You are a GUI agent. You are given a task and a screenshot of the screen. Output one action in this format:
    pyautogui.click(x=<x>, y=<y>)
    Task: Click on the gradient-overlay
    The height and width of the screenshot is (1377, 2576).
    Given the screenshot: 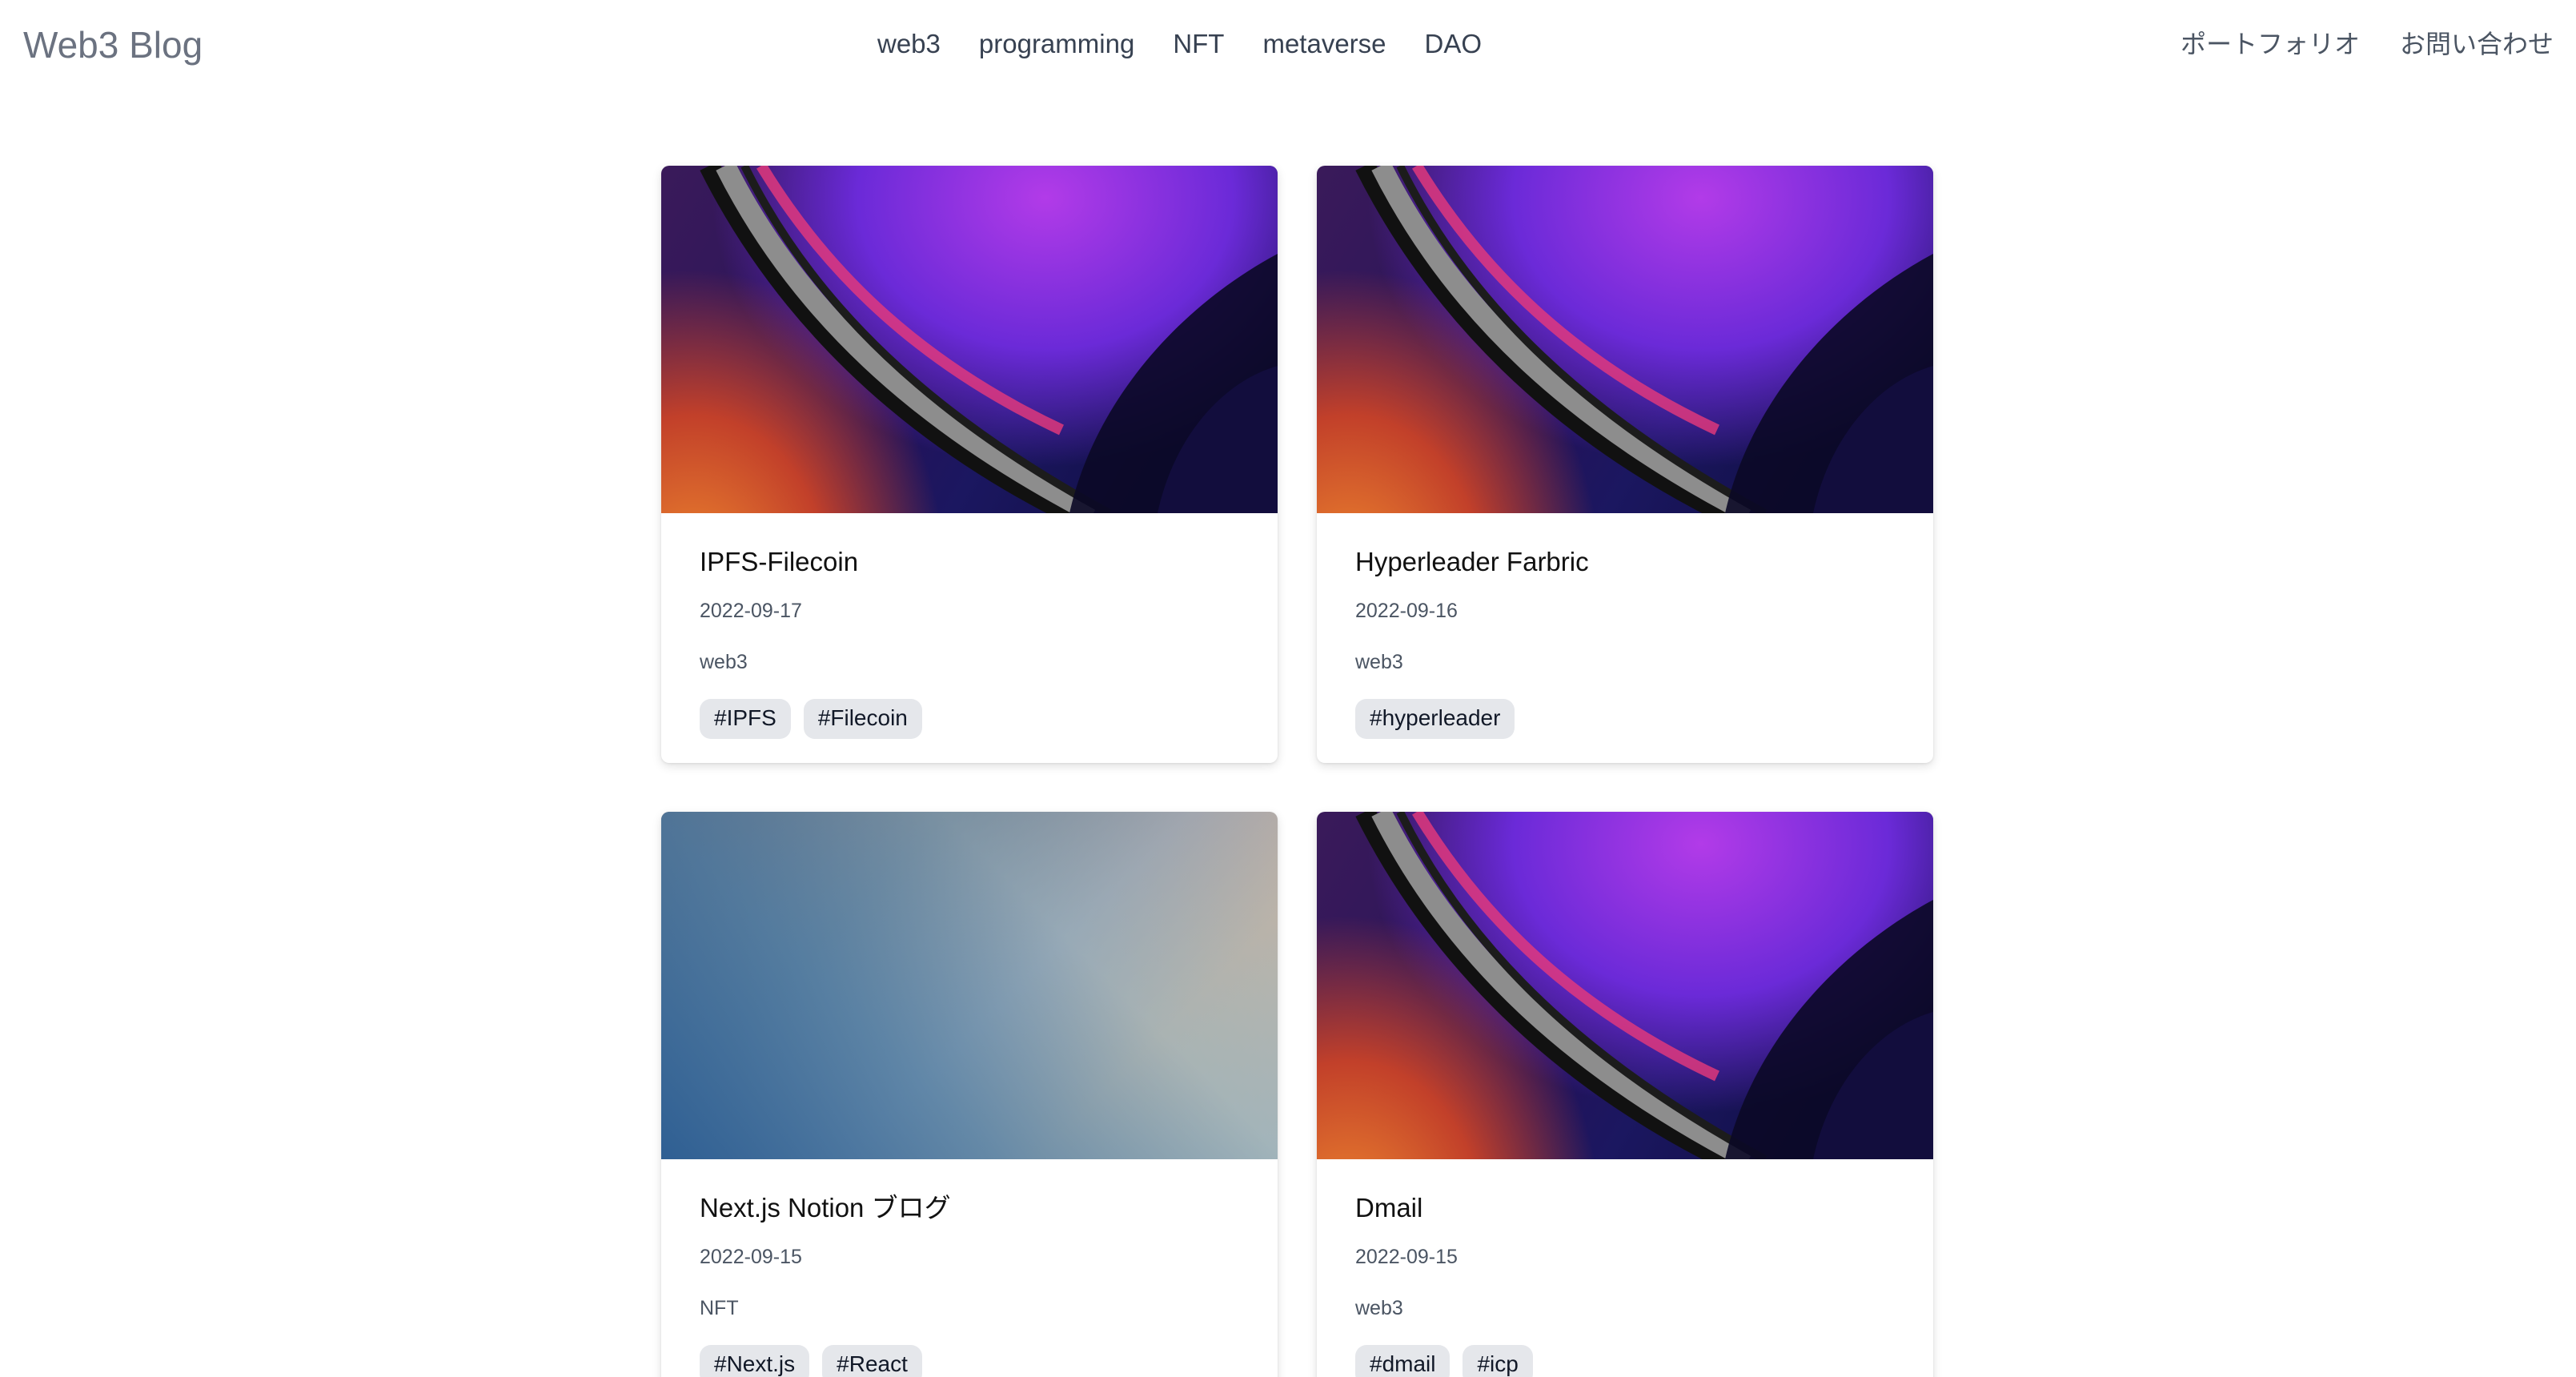 What is the action you would take?
    pyautogui.click(x=970, y=985)
    